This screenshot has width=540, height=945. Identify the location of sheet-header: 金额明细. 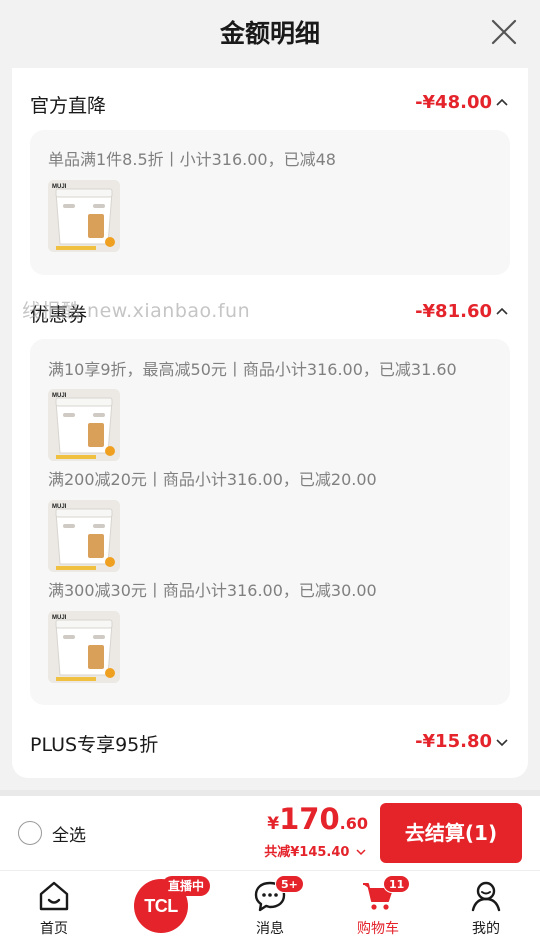
(270, 34).